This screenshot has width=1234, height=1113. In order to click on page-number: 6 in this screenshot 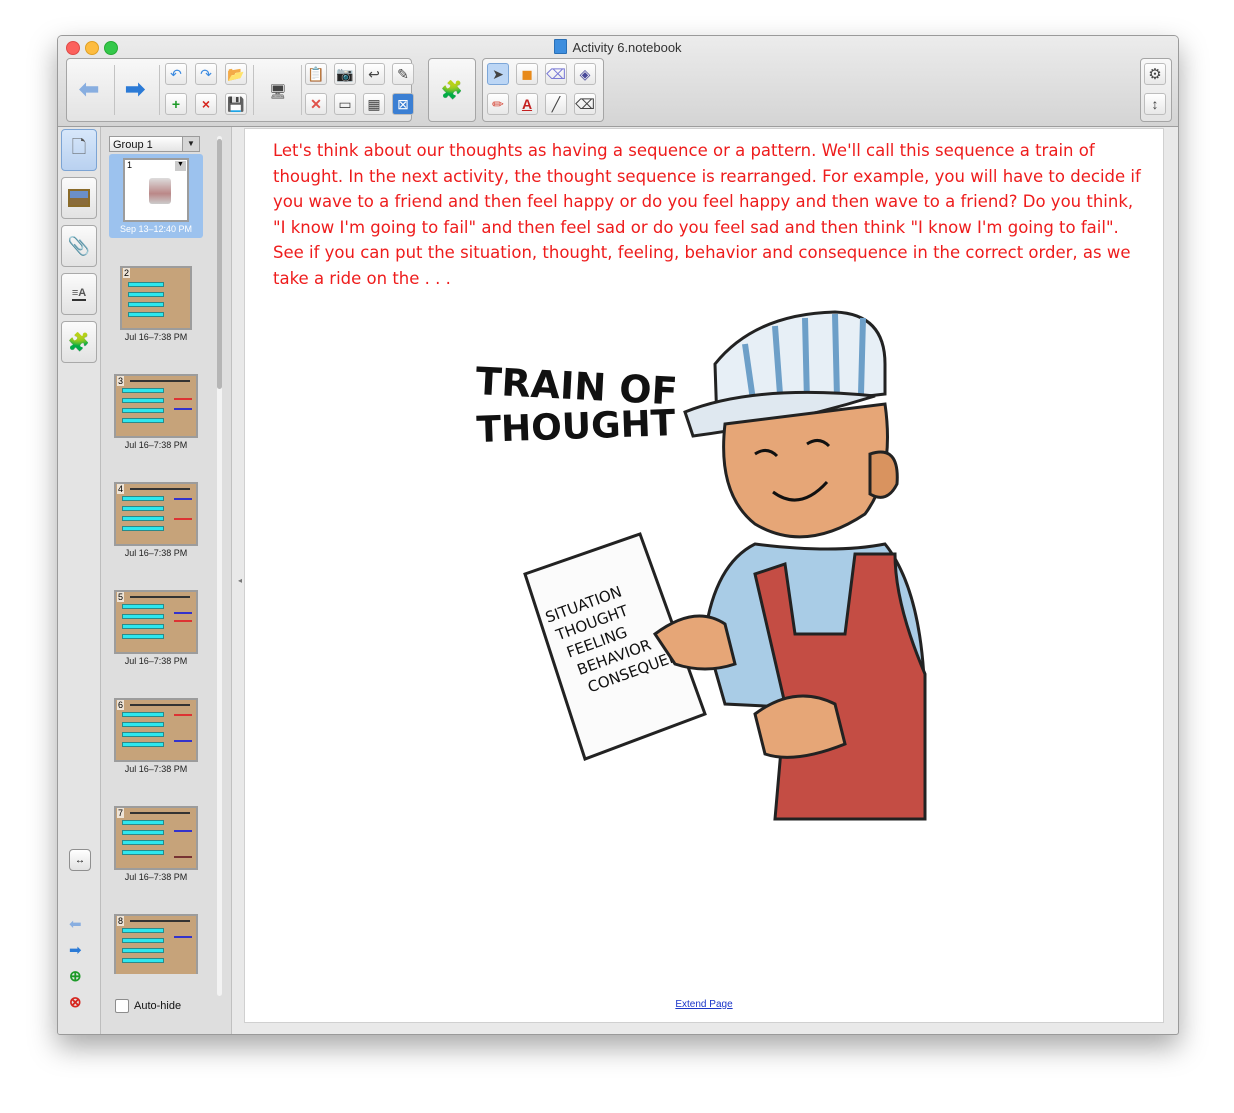, I will do `click(121, 705)`.